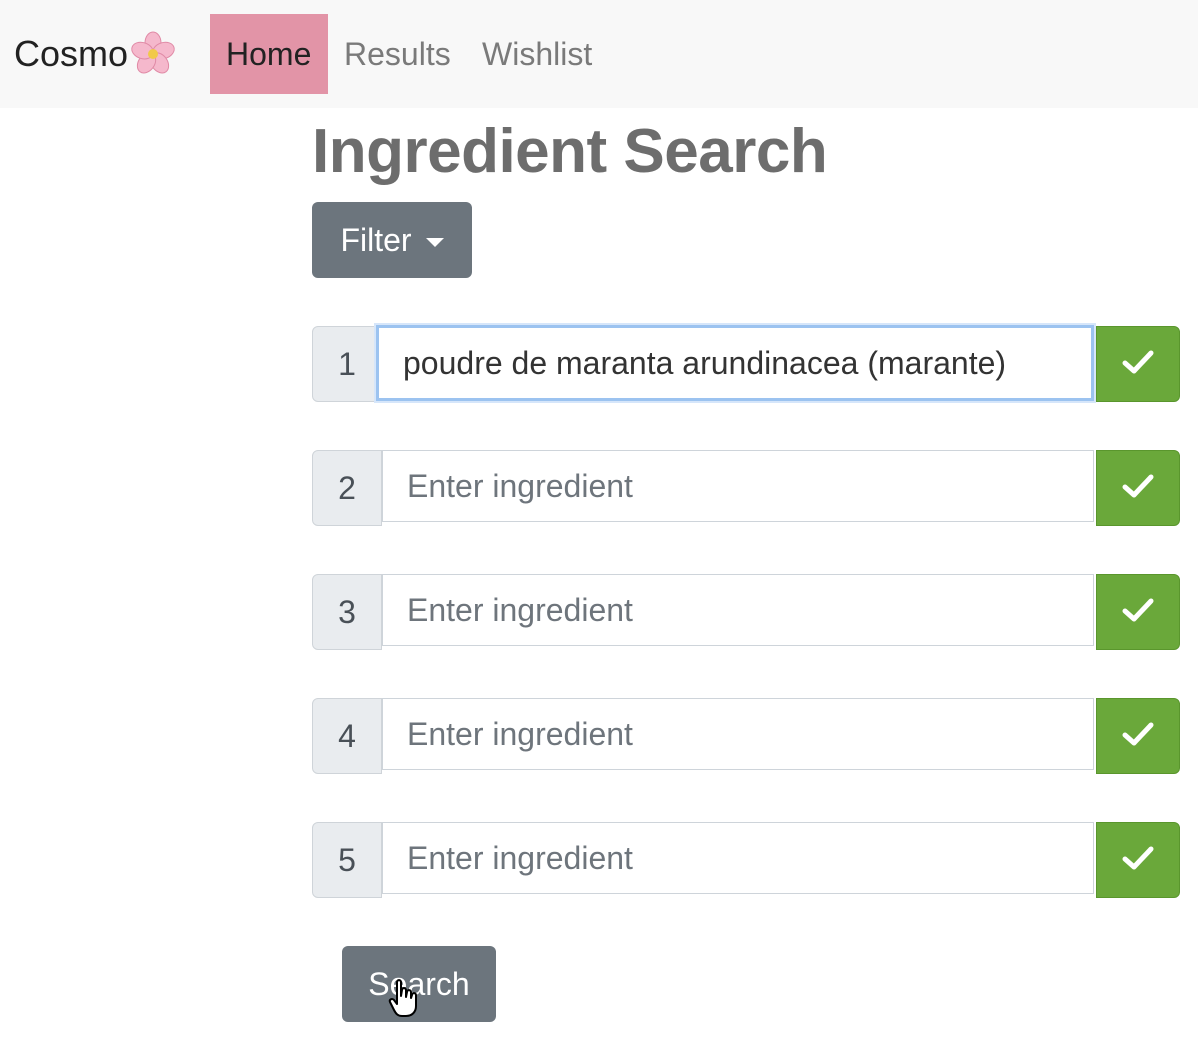 Image resolution: width=1198 pixels, height=1044 pixels. What do you see at coordinates (347, 612) in the screenshot?
I see `ingredient-index: 3` at bounding box center [347, 612].